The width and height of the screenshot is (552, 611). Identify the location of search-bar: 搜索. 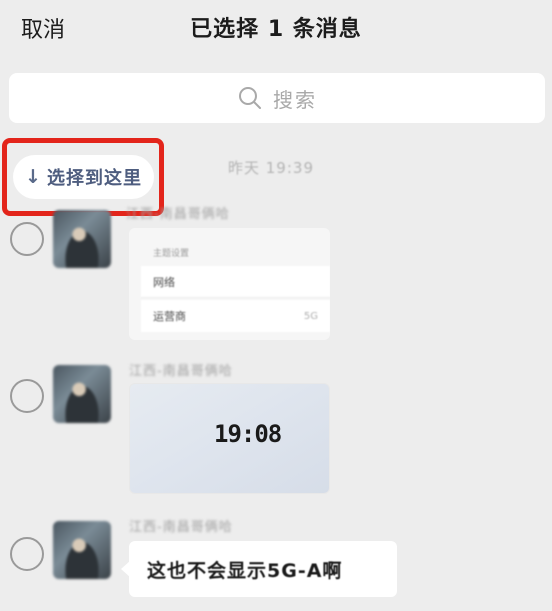
(277, 98).